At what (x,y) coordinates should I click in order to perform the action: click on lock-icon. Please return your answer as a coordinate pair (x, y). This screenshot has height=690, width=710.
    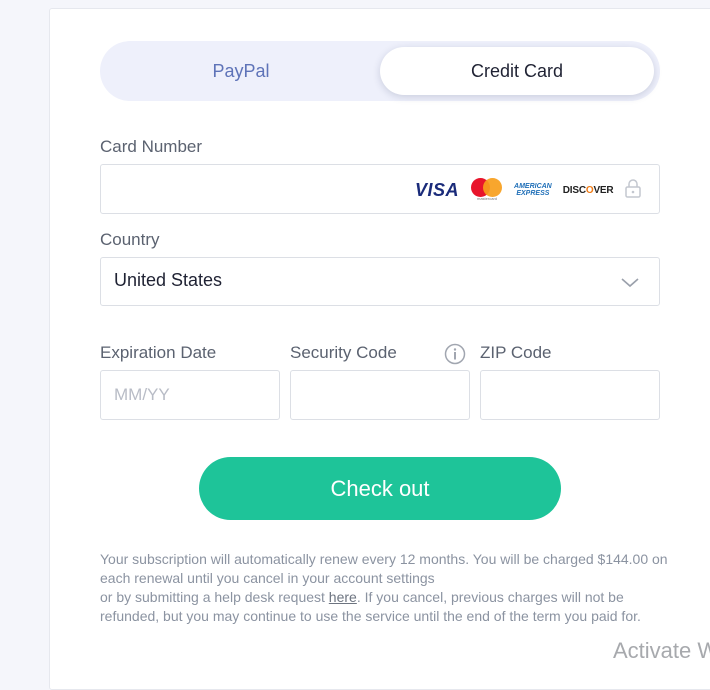
    Looking at the image, I should click on (633, 190).